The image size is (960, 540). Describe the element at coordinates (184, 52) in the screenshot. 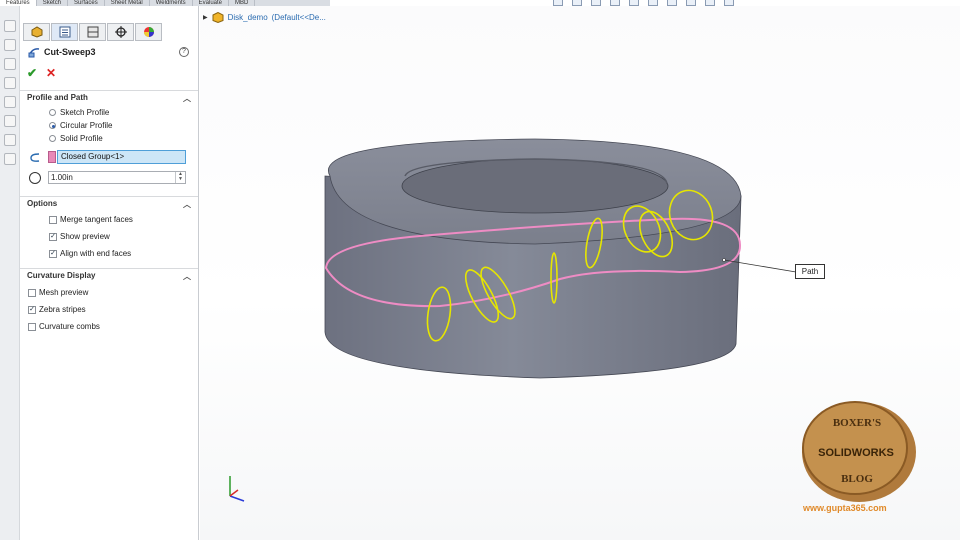

I see `help-icon: ?` at that location.